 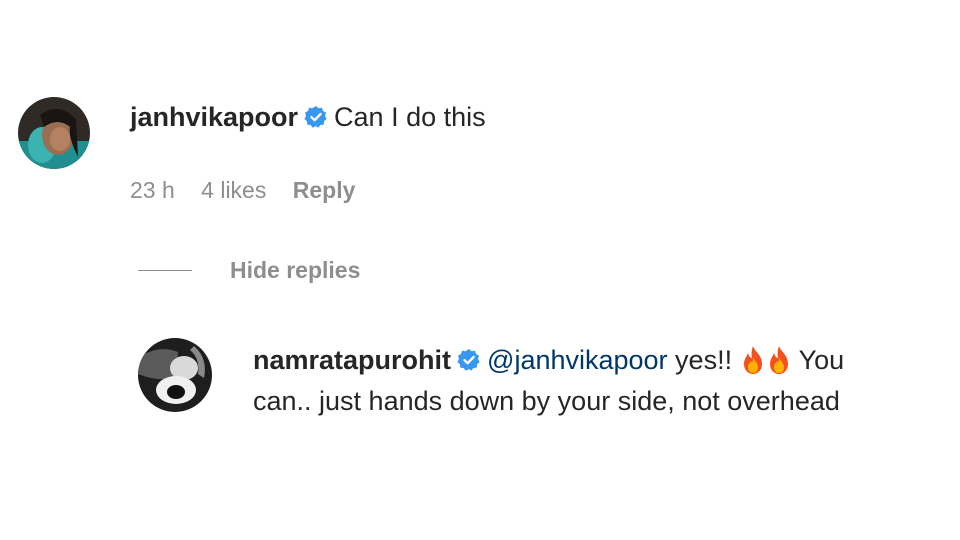 I want to click on comment-line: janhvikapoor Can I do this, so click(x=308, y=117).